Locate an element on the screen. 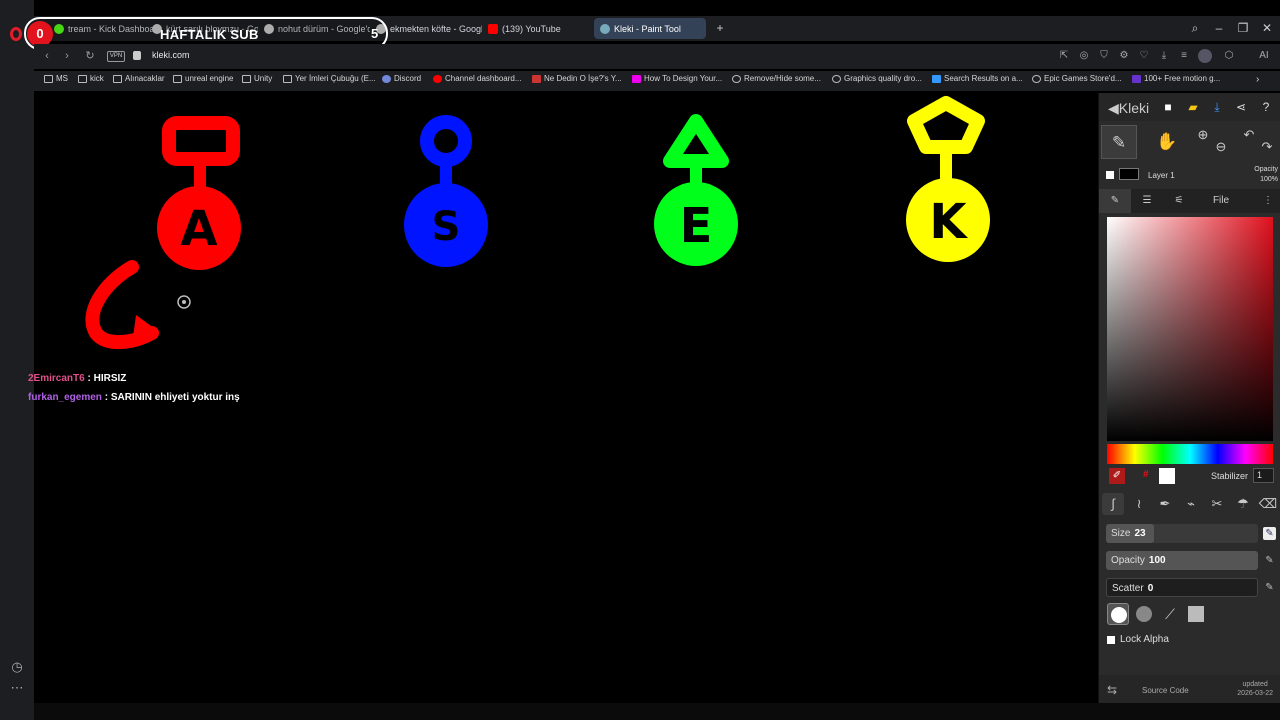 The width and height of the screenshot is (1280, 720). lock-alpha-toggle: Lock Alpha is located at coordinates (1138, 639).